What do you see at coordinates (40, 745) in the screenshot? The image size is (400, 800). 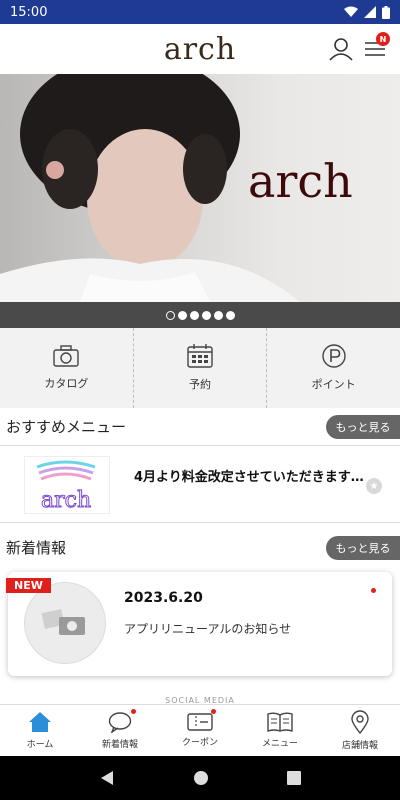 I see `nav-label: ホーム` at bounding box center [40, 745].